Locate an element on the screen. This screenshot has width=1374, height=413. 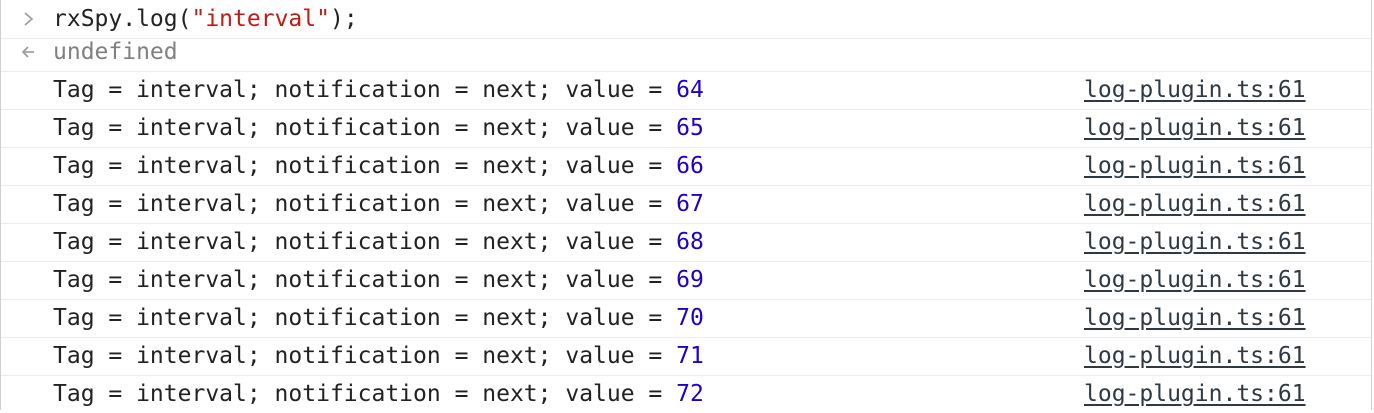
log-value: 72 is located at coordinates (690, 394).